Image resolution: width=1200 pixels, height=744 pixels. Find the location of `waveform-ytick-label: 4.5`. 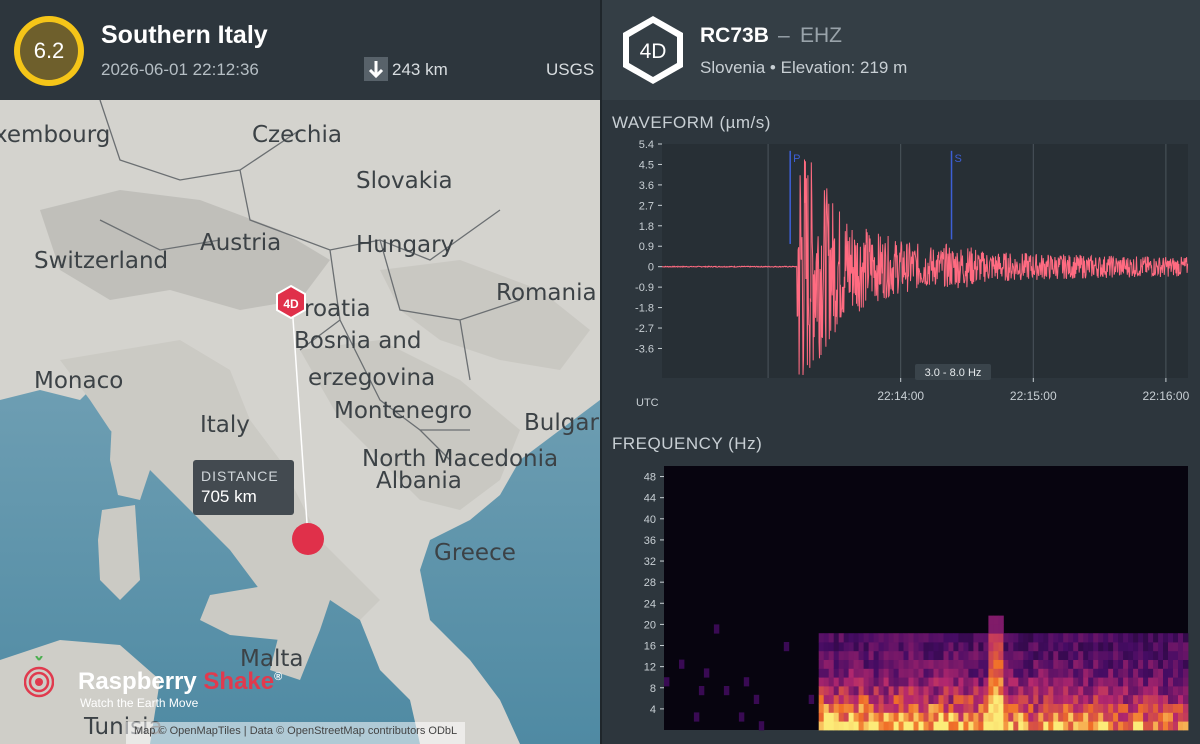

waveform-ytick-label: 4.5 is located at coordinates (646, 165).